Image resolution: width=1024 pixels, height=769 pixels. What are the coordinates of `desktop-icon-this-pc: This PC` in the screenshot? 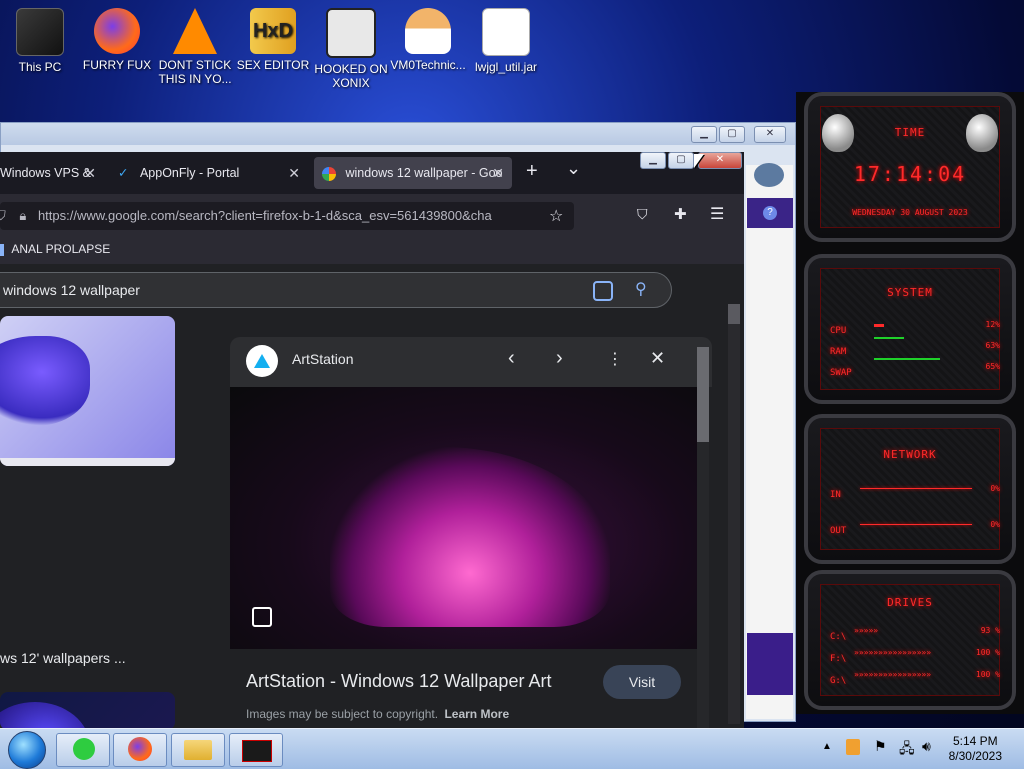 It's located at (40, 41).